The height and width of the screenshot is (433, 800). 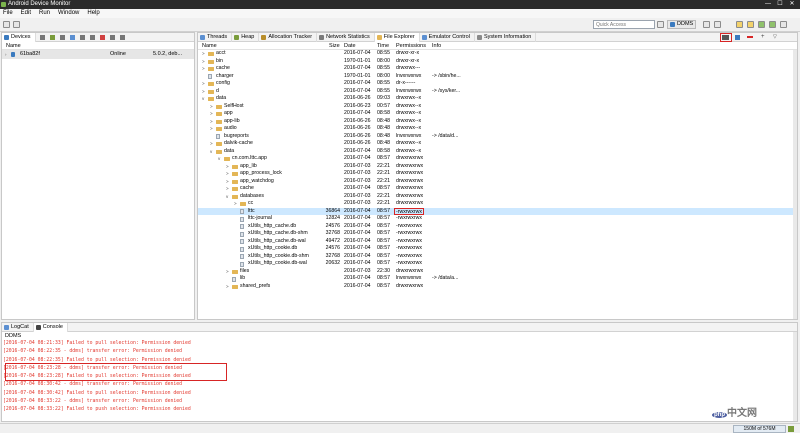 I want to click on update-threads-icon, so click(x=82, y=37).